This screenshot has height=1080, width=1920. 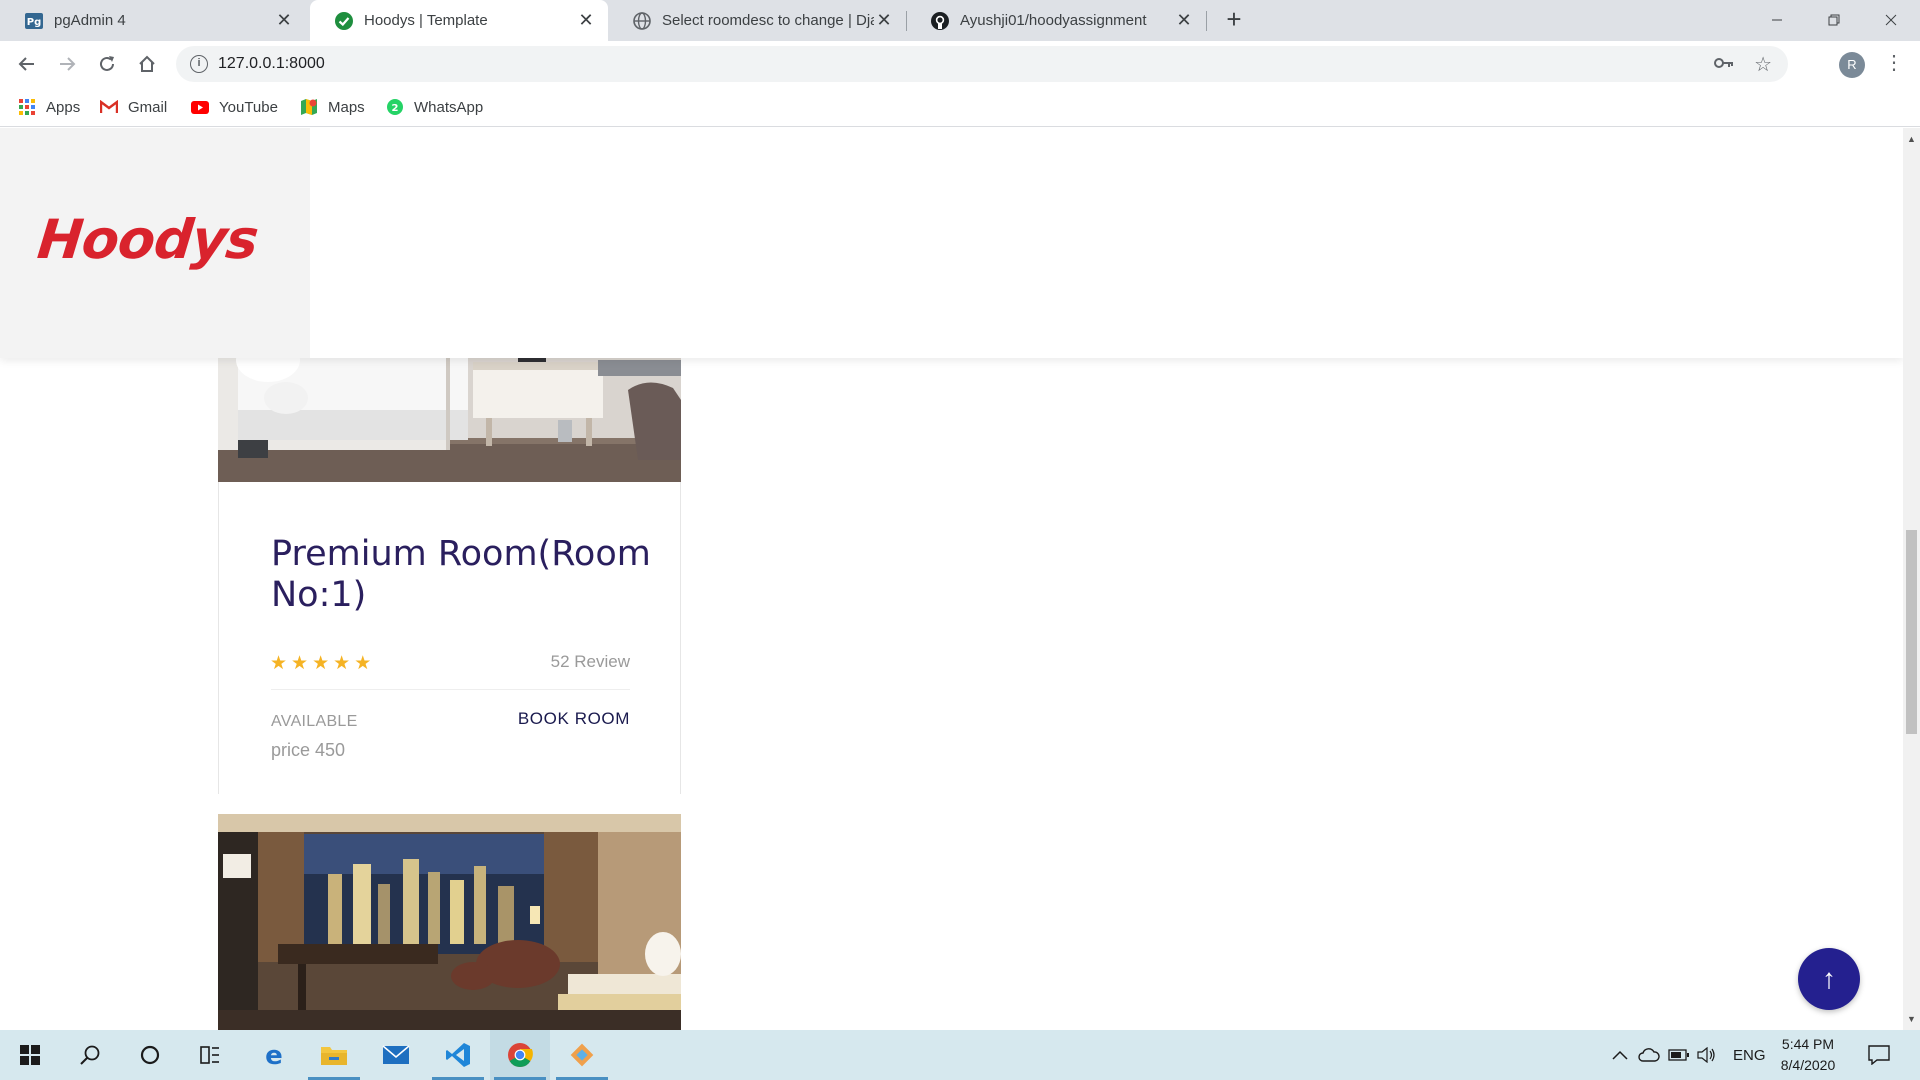 I want to click on profile-avatar: R, so click(x=1852, y=65).